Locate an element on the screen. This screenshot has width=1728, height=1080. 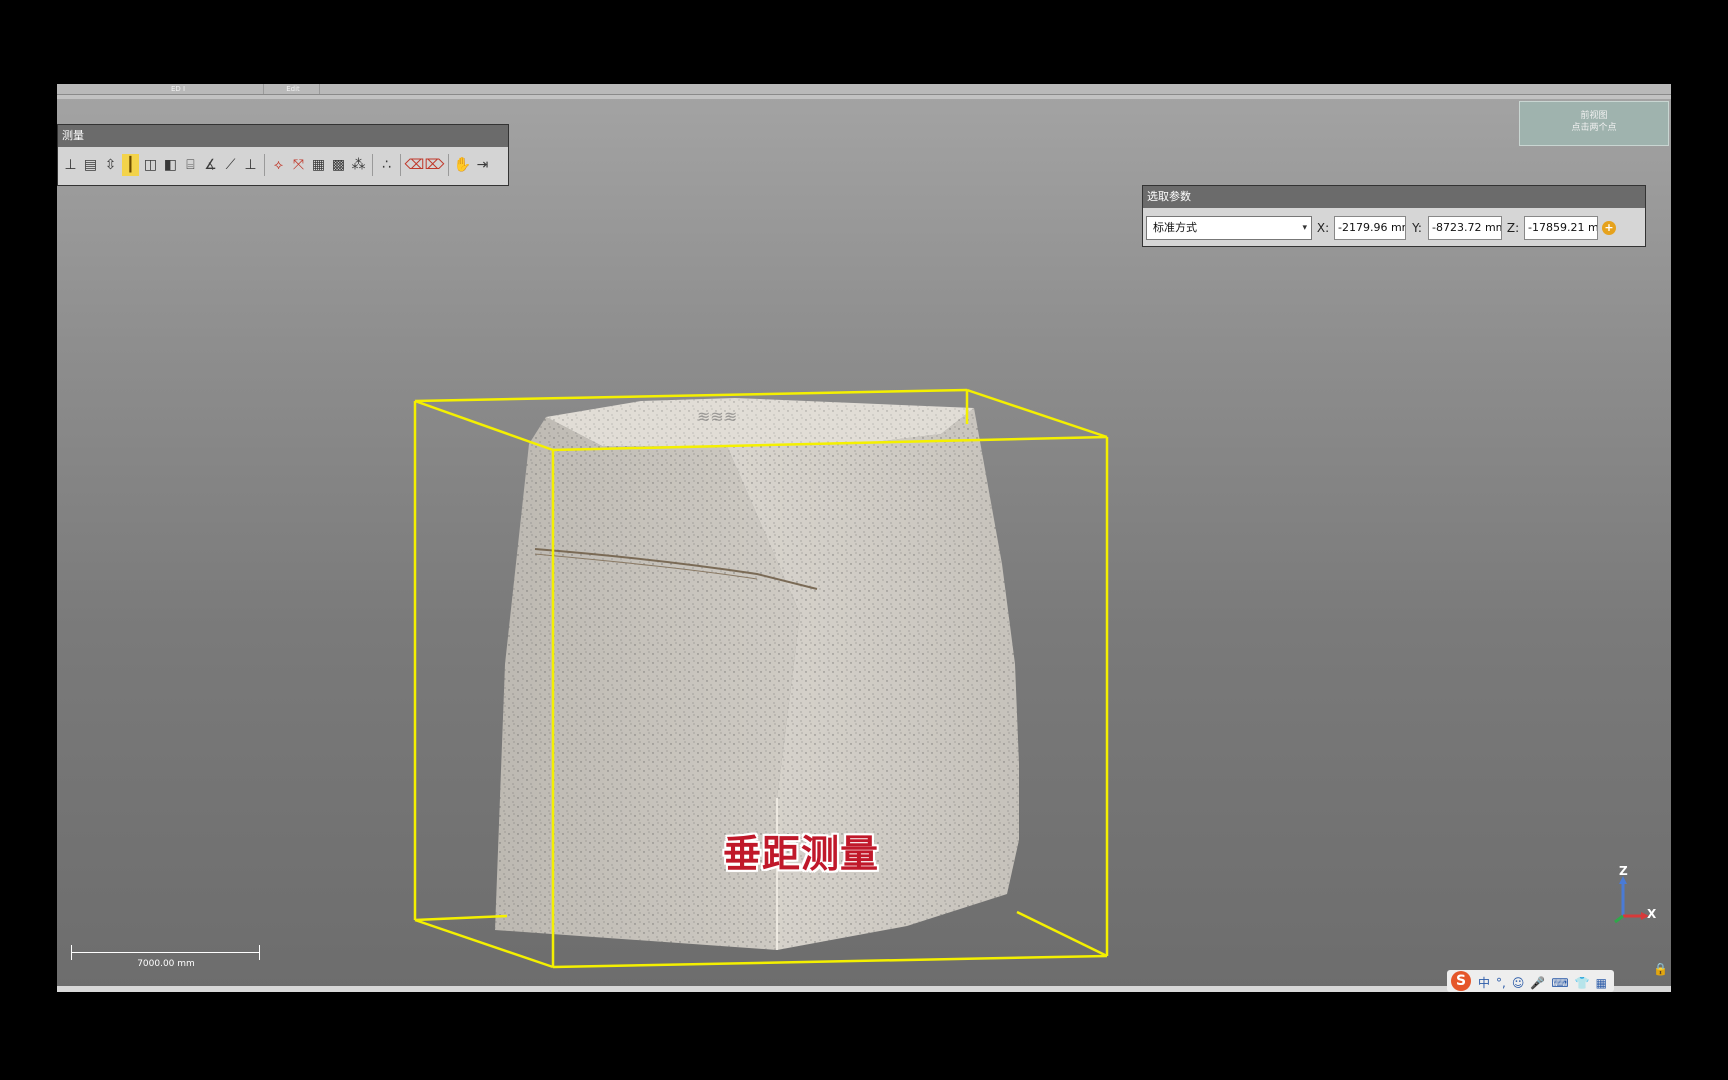
view-hint-line1: 前视图 is located at coordinates (1594, 116).